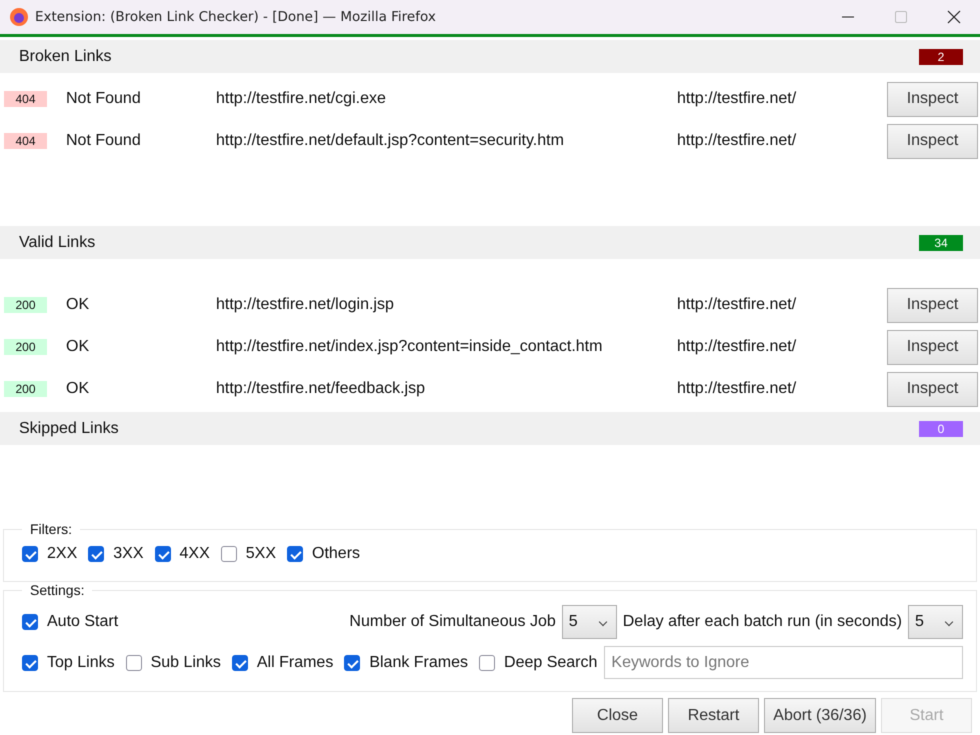  I want to click on checkbox-label: Sub Links, so click(185, 663).